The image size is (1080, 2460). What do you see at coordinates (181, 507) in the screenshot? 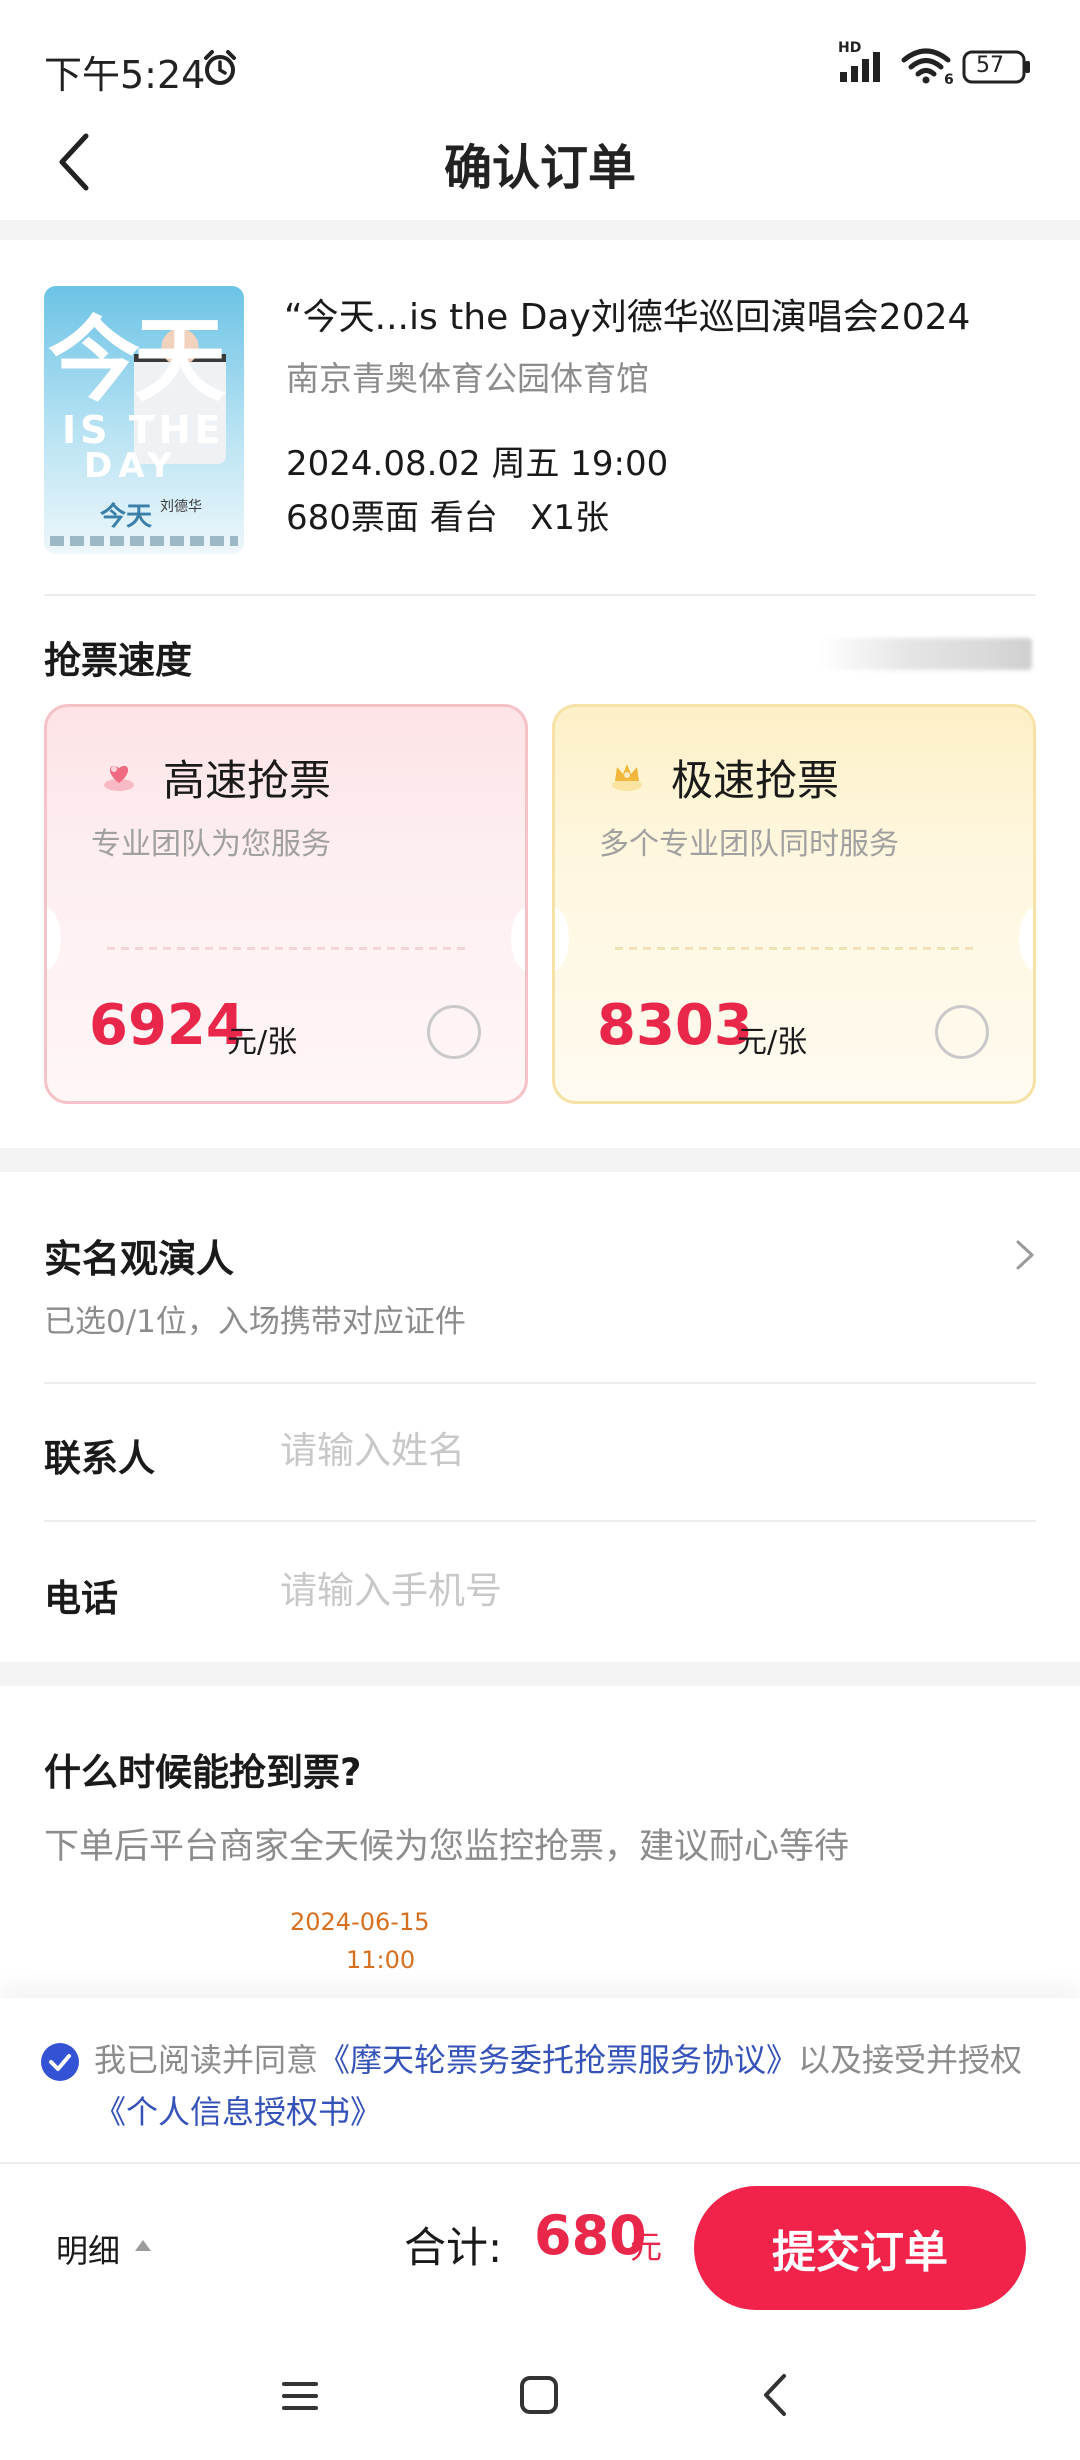
I see `poster-artist-name: 刘德华` at bounding box center [181, 507].